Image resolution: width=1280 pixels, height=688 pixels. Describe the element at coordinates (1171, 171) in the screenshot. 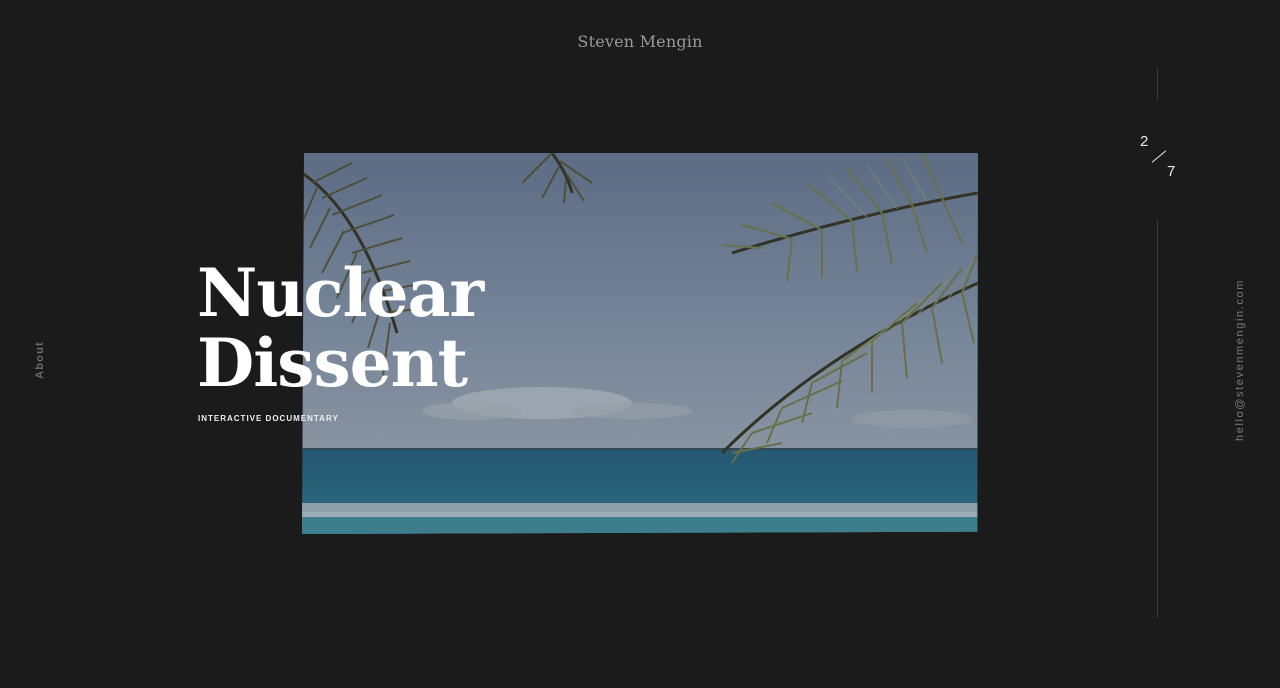

I see `total-slide-number: 7` at that location.